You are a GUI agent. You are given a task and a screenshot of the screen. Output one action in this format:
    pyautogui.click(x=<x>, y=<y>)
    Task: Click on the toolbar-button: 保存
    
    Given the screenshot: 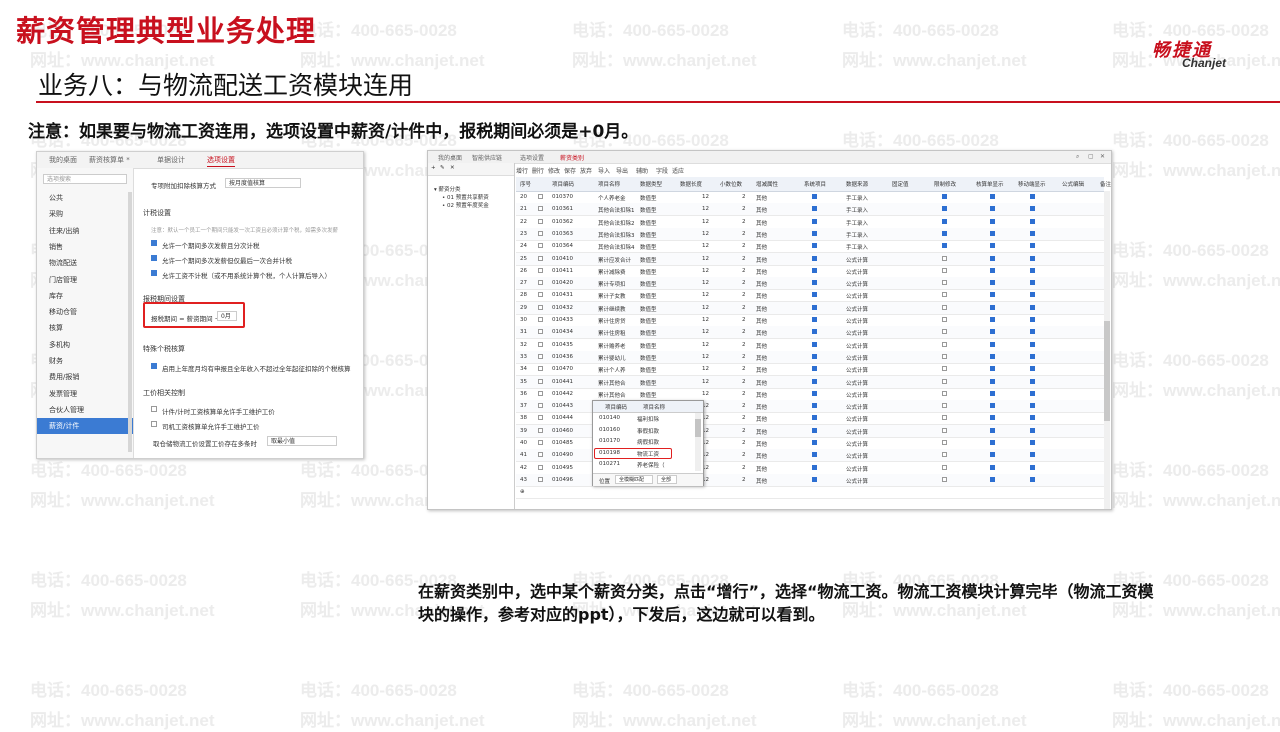 What is the action you would take?
    pyautogui.click(x=570, y=170)
    